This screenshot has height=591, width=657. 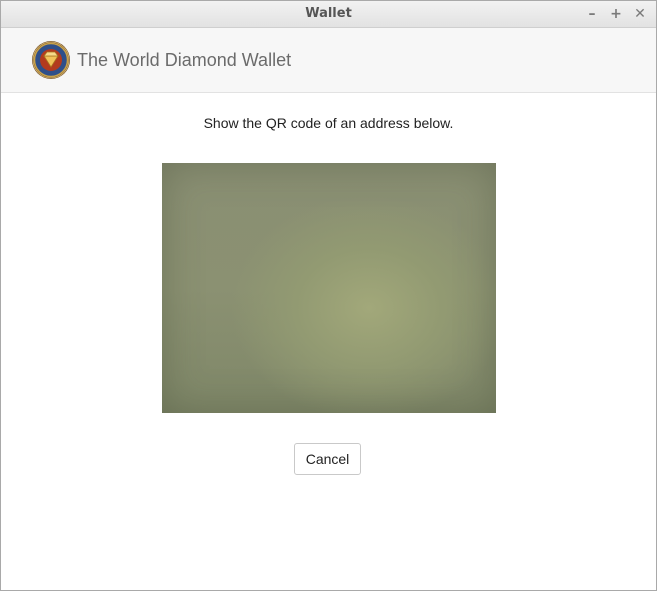 I want to click on window-controls: – + ✕, so click(x=616, y=14).